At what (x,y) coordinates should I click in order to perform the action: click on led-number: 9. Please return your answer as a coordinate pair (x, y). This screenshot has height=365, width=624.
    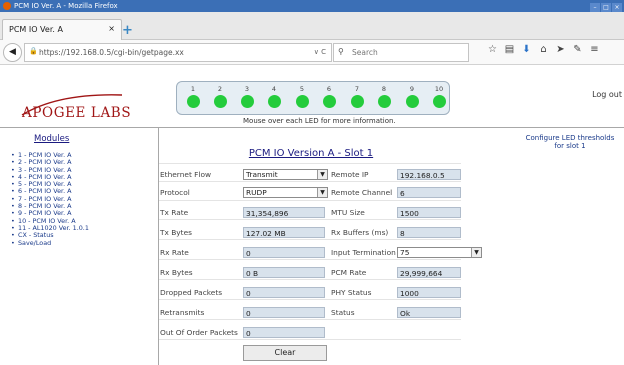
    Looking at the image, I should click on (412, 89).